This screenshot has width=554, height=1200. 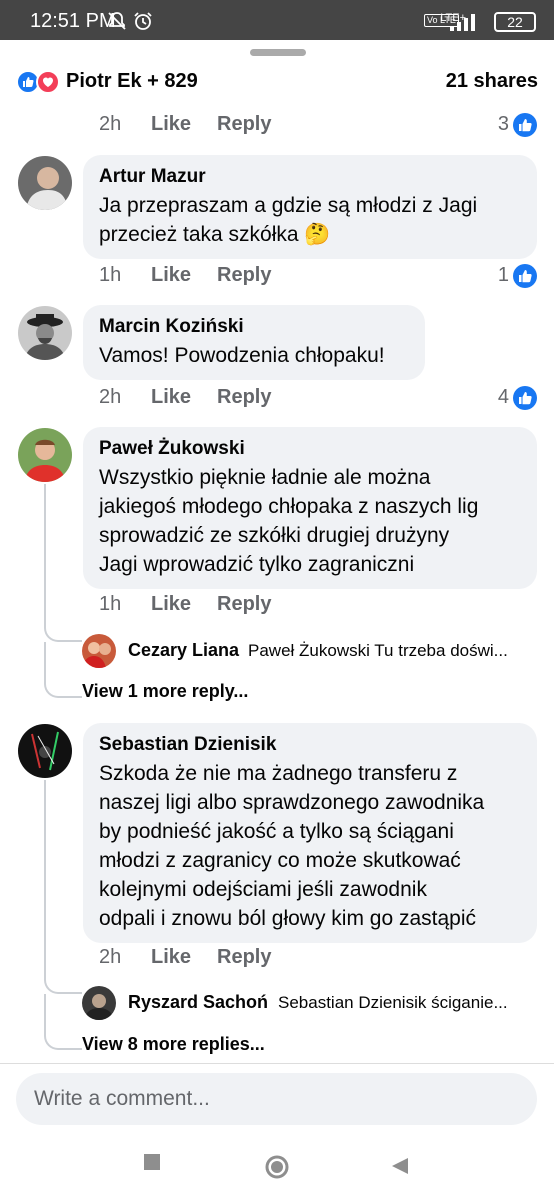 I want to click on comment-author: Marcin Koziński, so click(x=254, y=327).